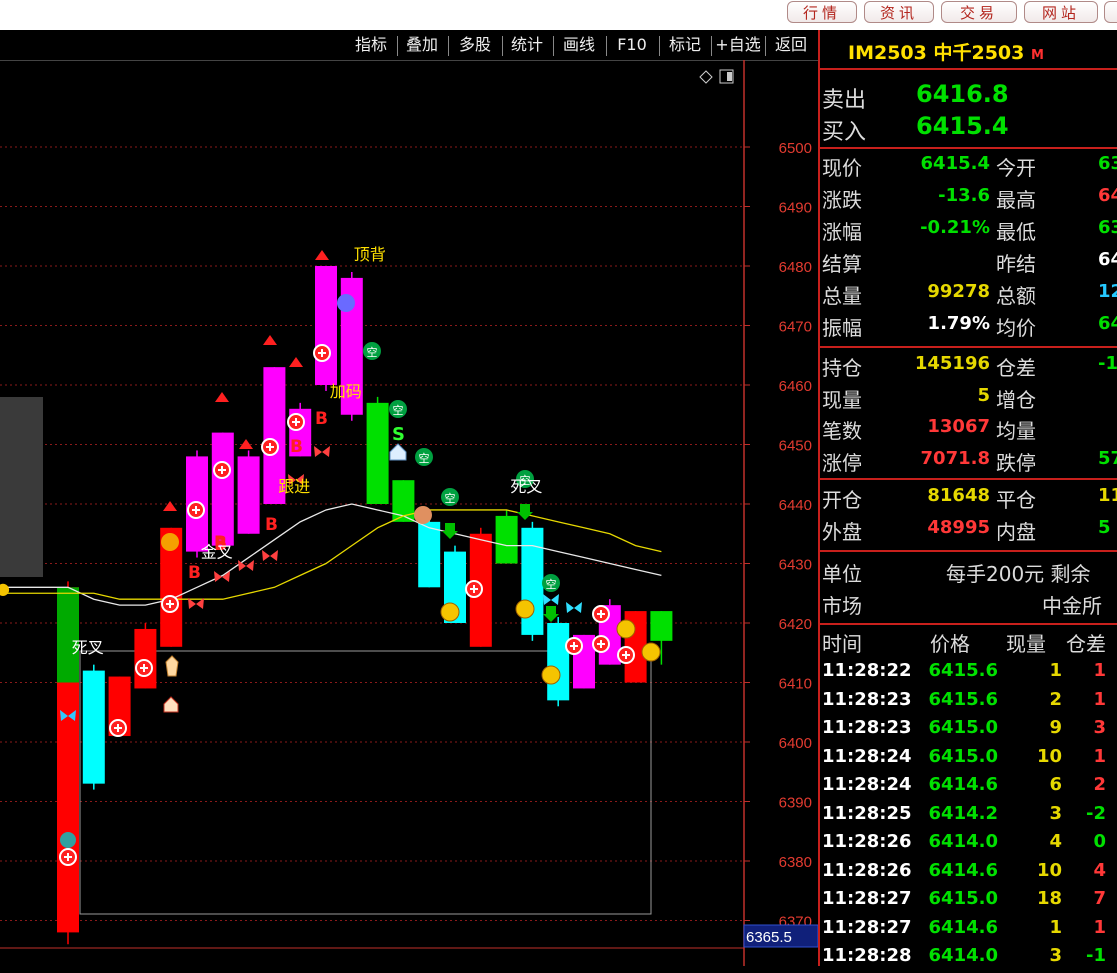 The height and width of the screenshot is (973, 1117). I want to click on tick-header-cell: 现量, so click(1026, 644).